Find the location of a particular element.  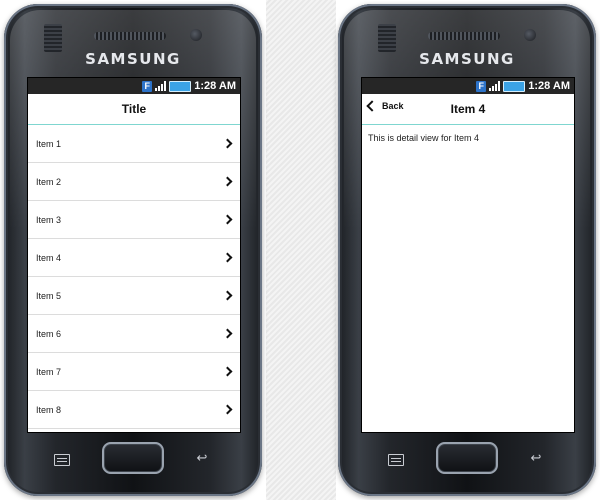

back-button-label: Back is located at coordinates (393, 106).